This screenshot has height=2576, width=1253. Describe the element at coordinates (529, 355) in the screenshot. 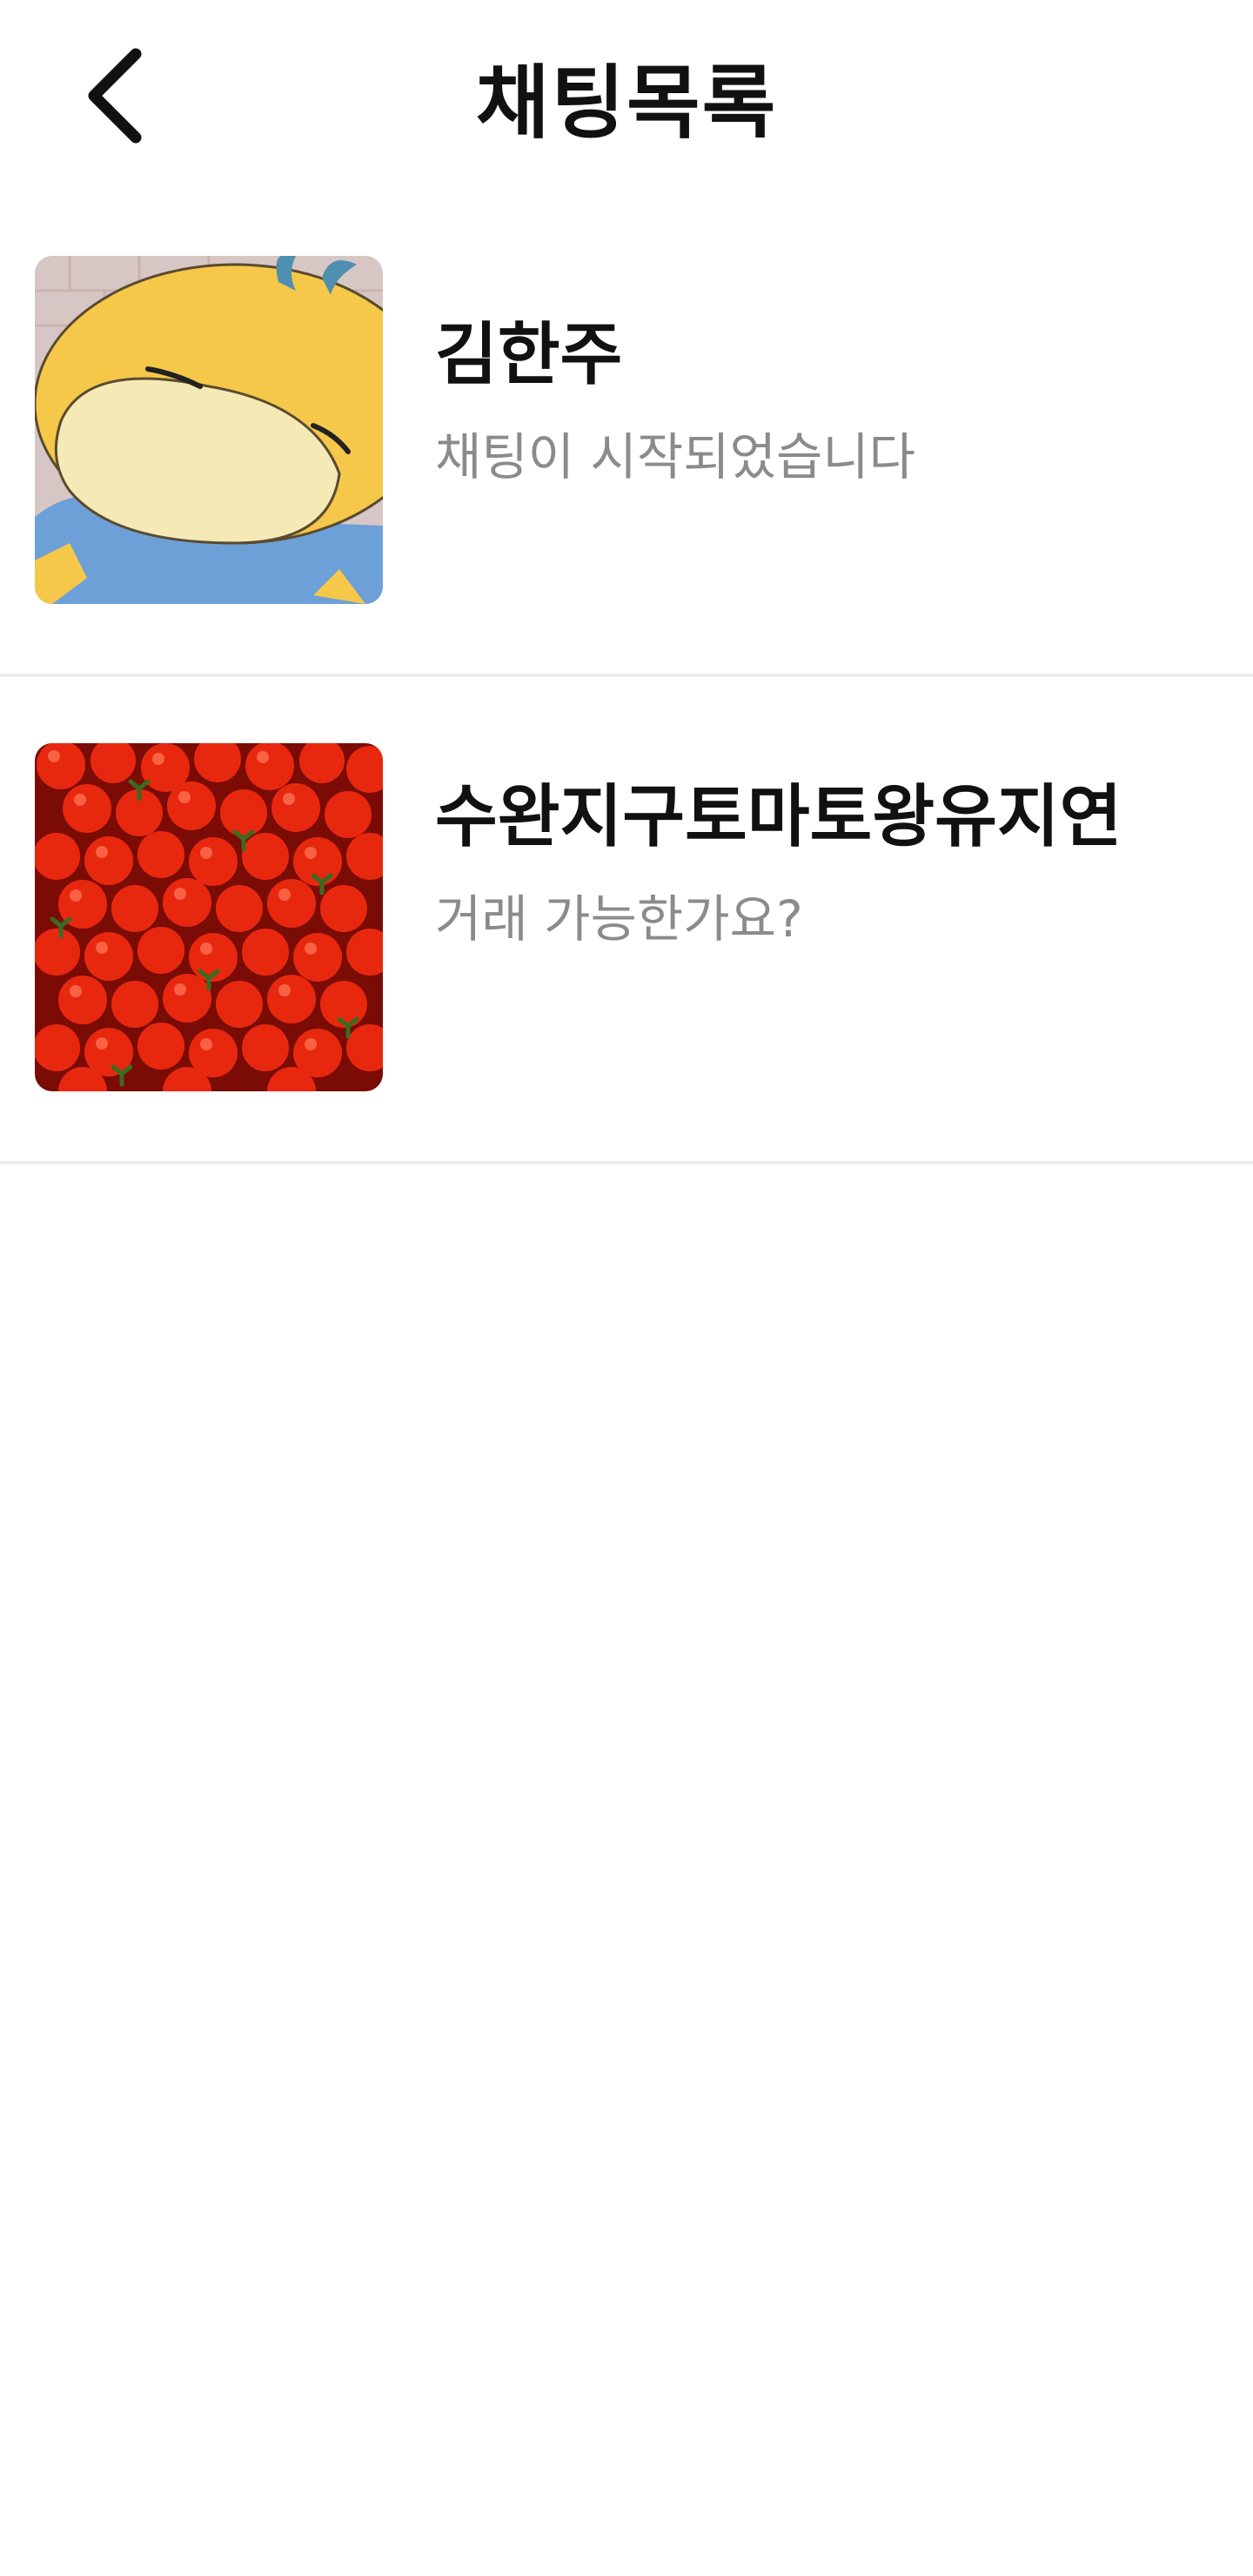

I see `chat-name: 김한주` at that location.